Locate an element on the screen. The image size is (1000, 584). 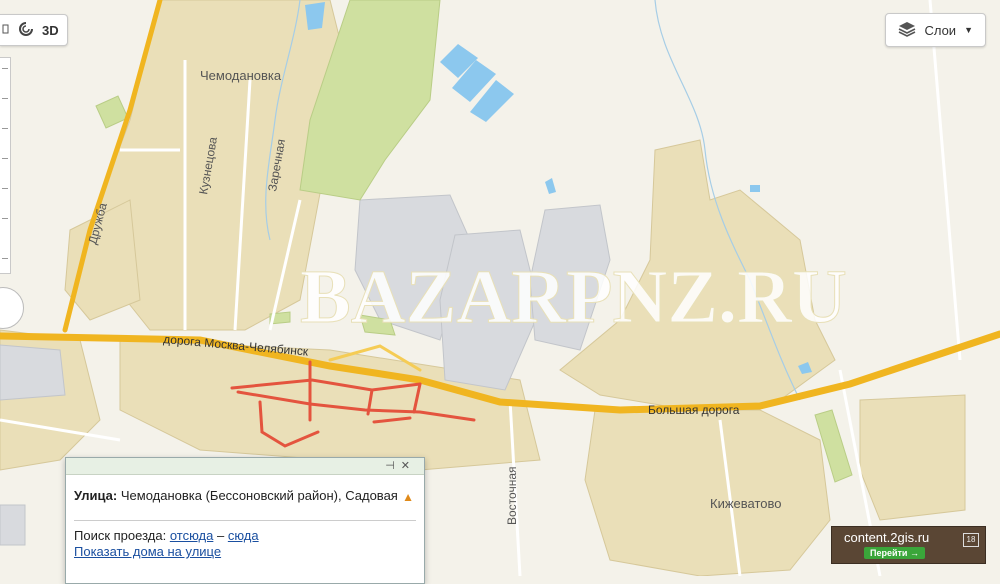
back-icon is located at coordinates (6, 30).